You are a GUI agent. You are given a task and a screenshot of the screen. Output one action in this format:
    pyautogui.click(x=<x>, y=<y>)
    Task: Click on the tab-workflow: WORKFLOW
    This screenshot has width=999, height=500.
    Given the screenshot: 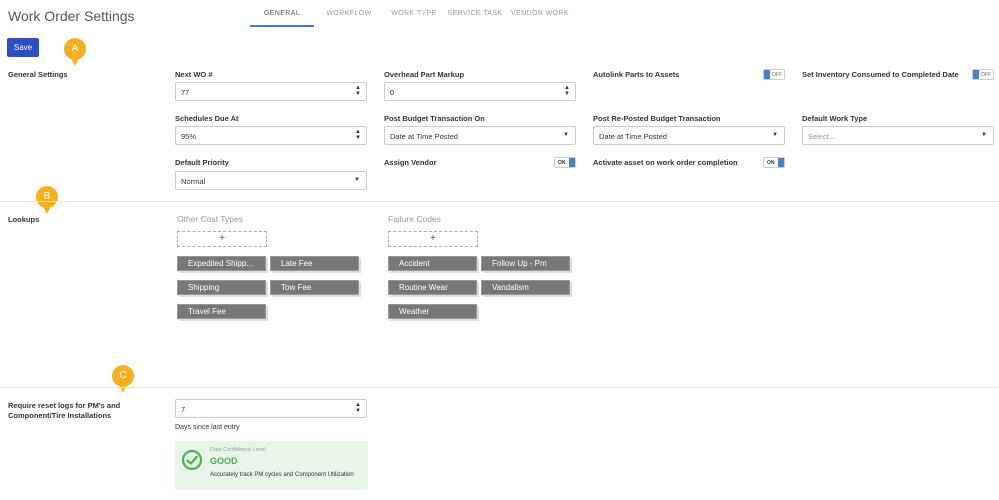 What is the action you would take?
    pyautogui.click(x=349, y=13)
    